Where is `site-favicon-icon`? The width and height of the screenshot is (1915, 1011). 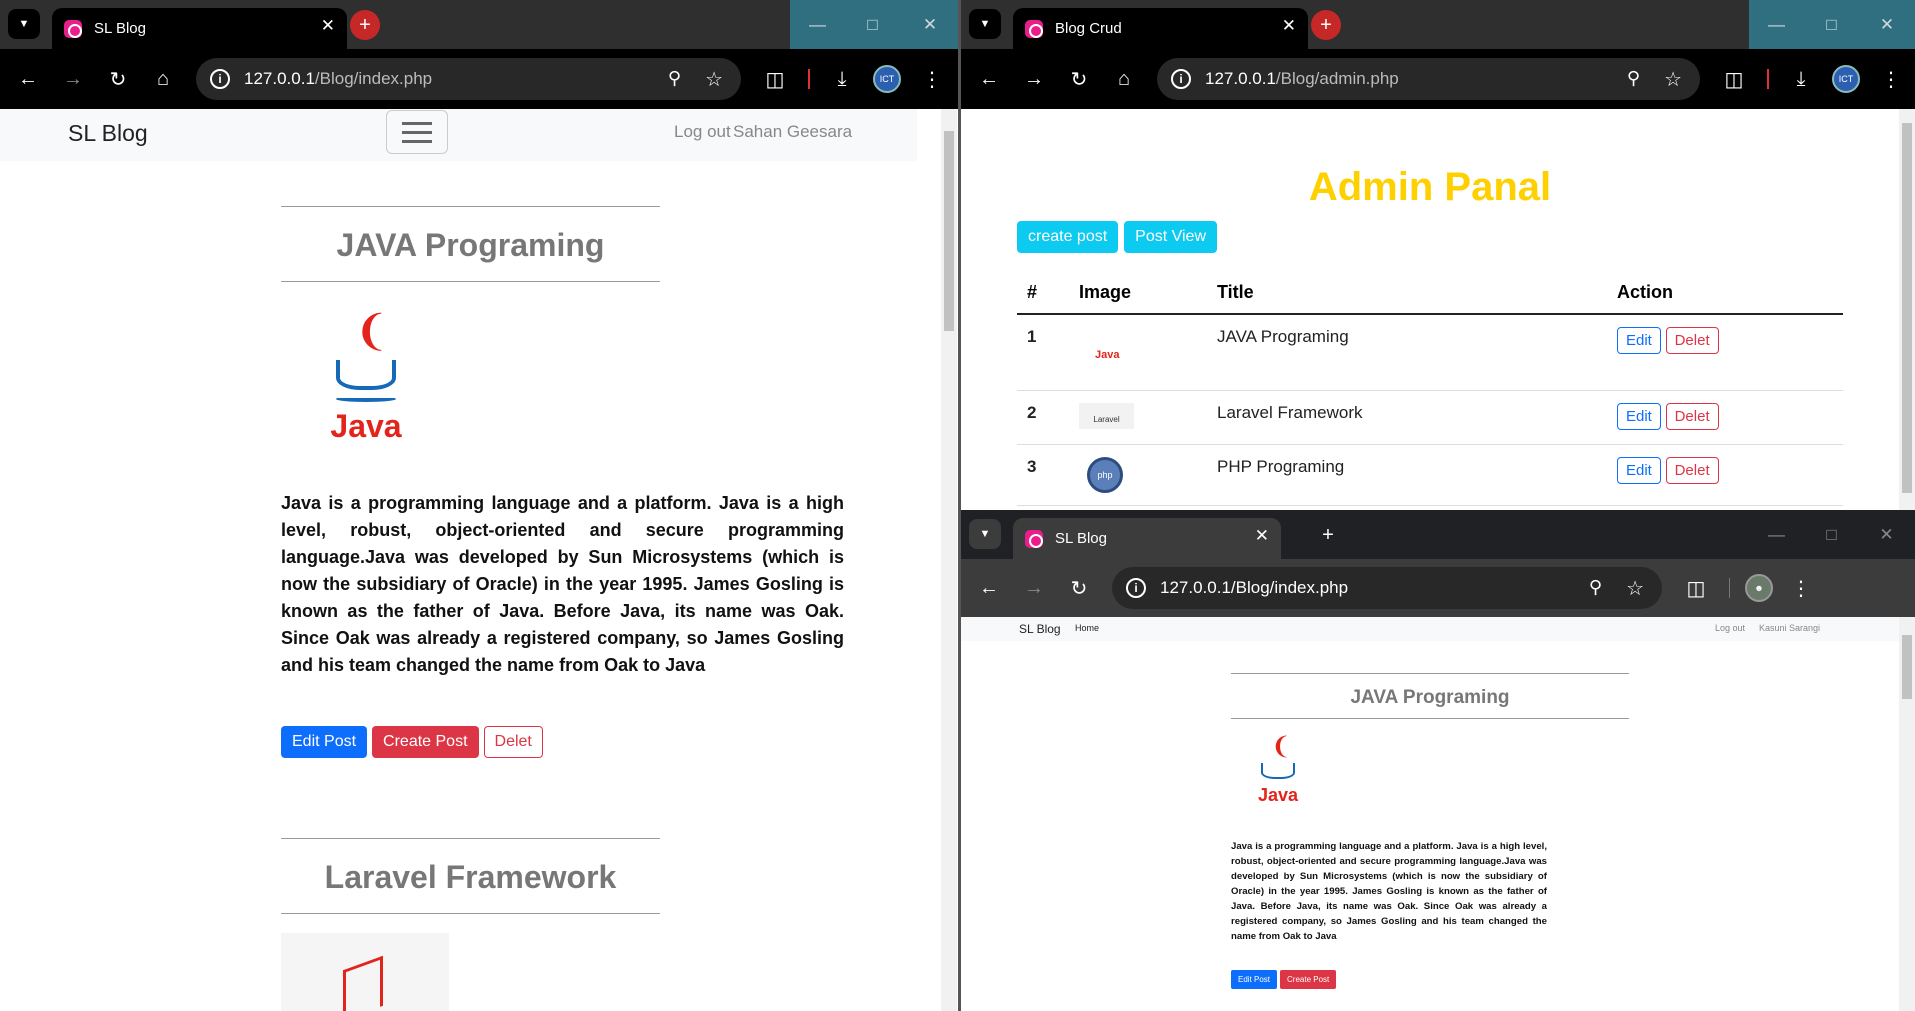
site-favicon-icon is located at coordinates (1034, 28).